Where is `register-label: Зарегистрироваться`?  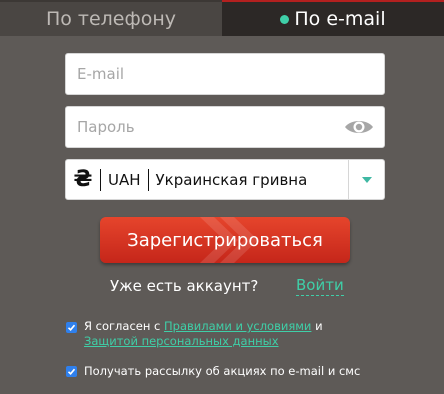 register-label: Зарегистрироваться is located at coordinates (225, 240).